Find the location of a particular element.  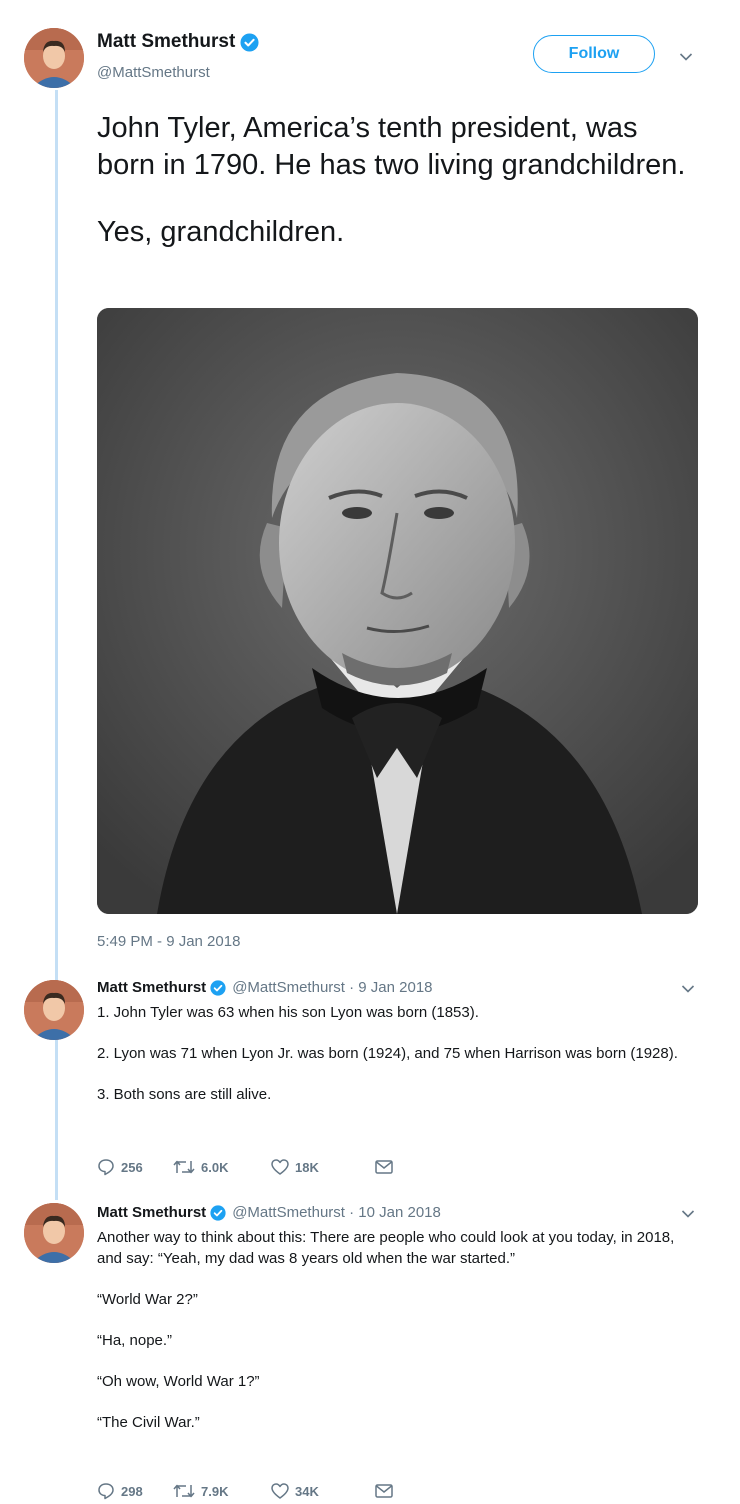

retweet-button: 6.0K is located at coordinates (222, 1167).